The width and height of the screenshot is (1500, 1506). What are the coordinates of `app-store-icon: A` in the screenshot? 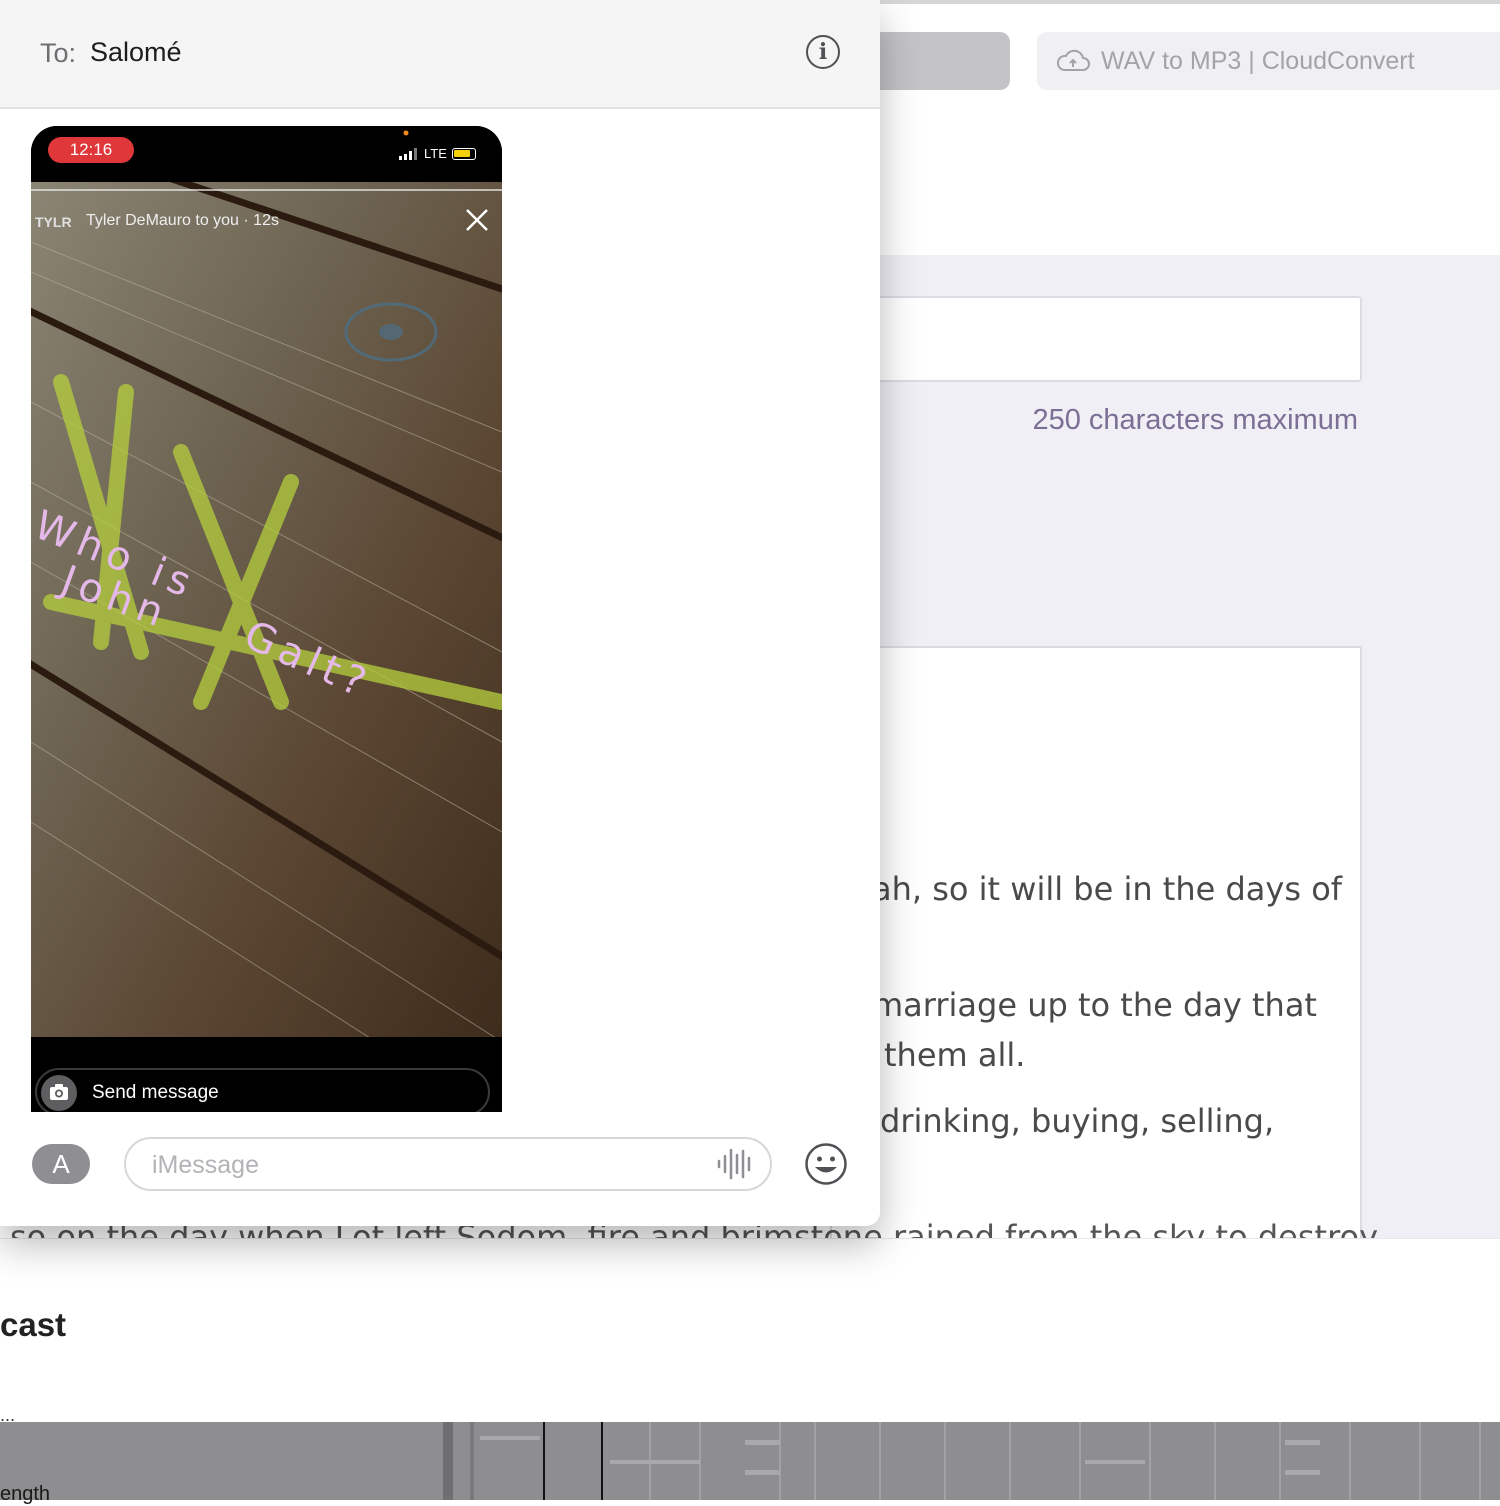 It's located at (61, 1164).